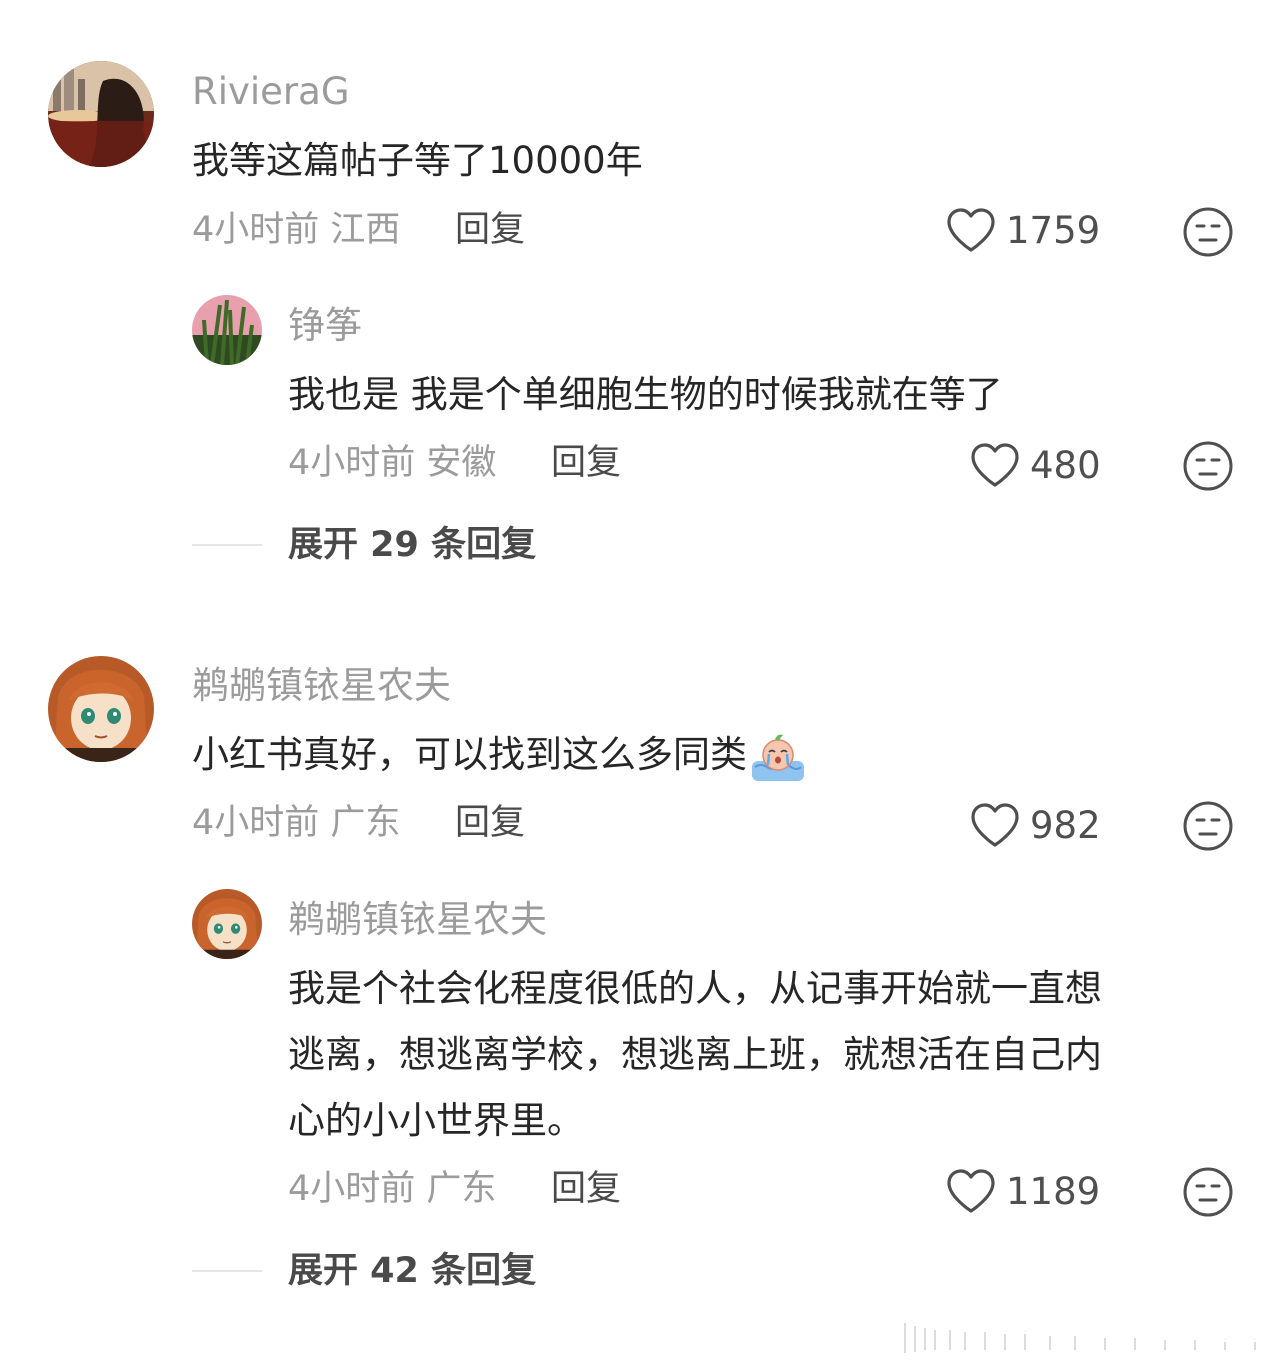 Image resolution: width=1282 pixels, height=1370 pixels. What do you see at coordinates (365, 230) in the screenshot?
I see `comment-location: 江西` at bounding box center [365, 230].